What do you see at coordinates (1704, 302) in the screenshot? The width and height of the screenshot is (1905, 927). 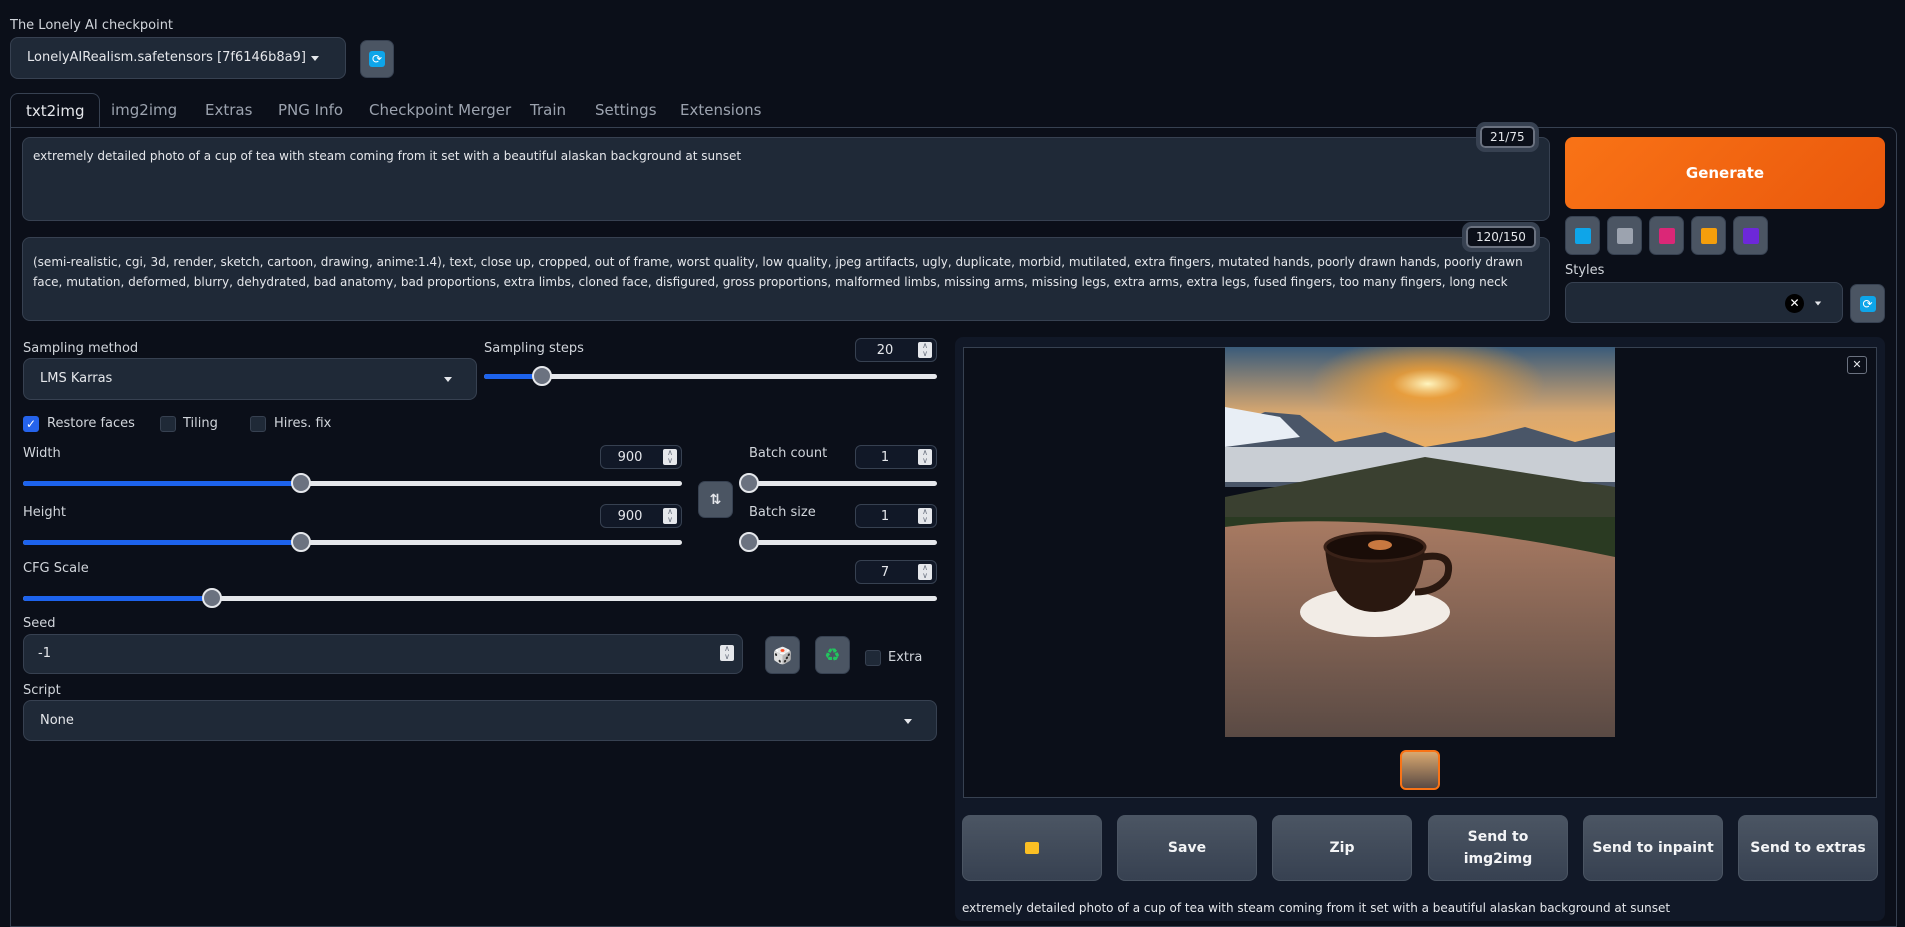 I see `styles-dropdown: ✕` at bounding box center [1704, 302].